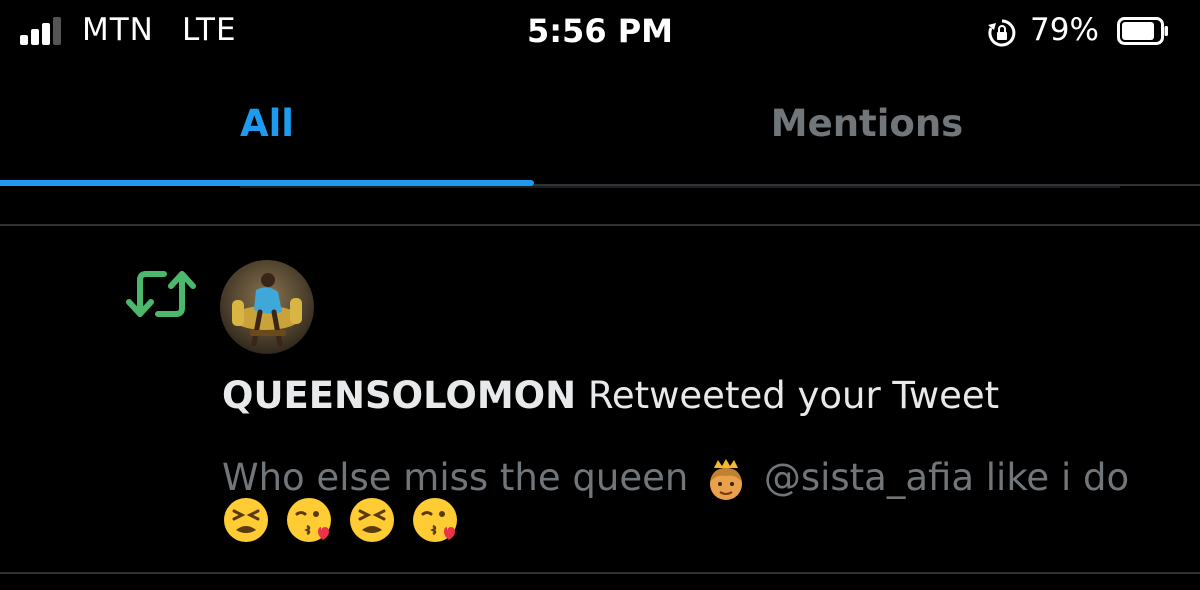  I want to click on avatar, so click(267, 307).